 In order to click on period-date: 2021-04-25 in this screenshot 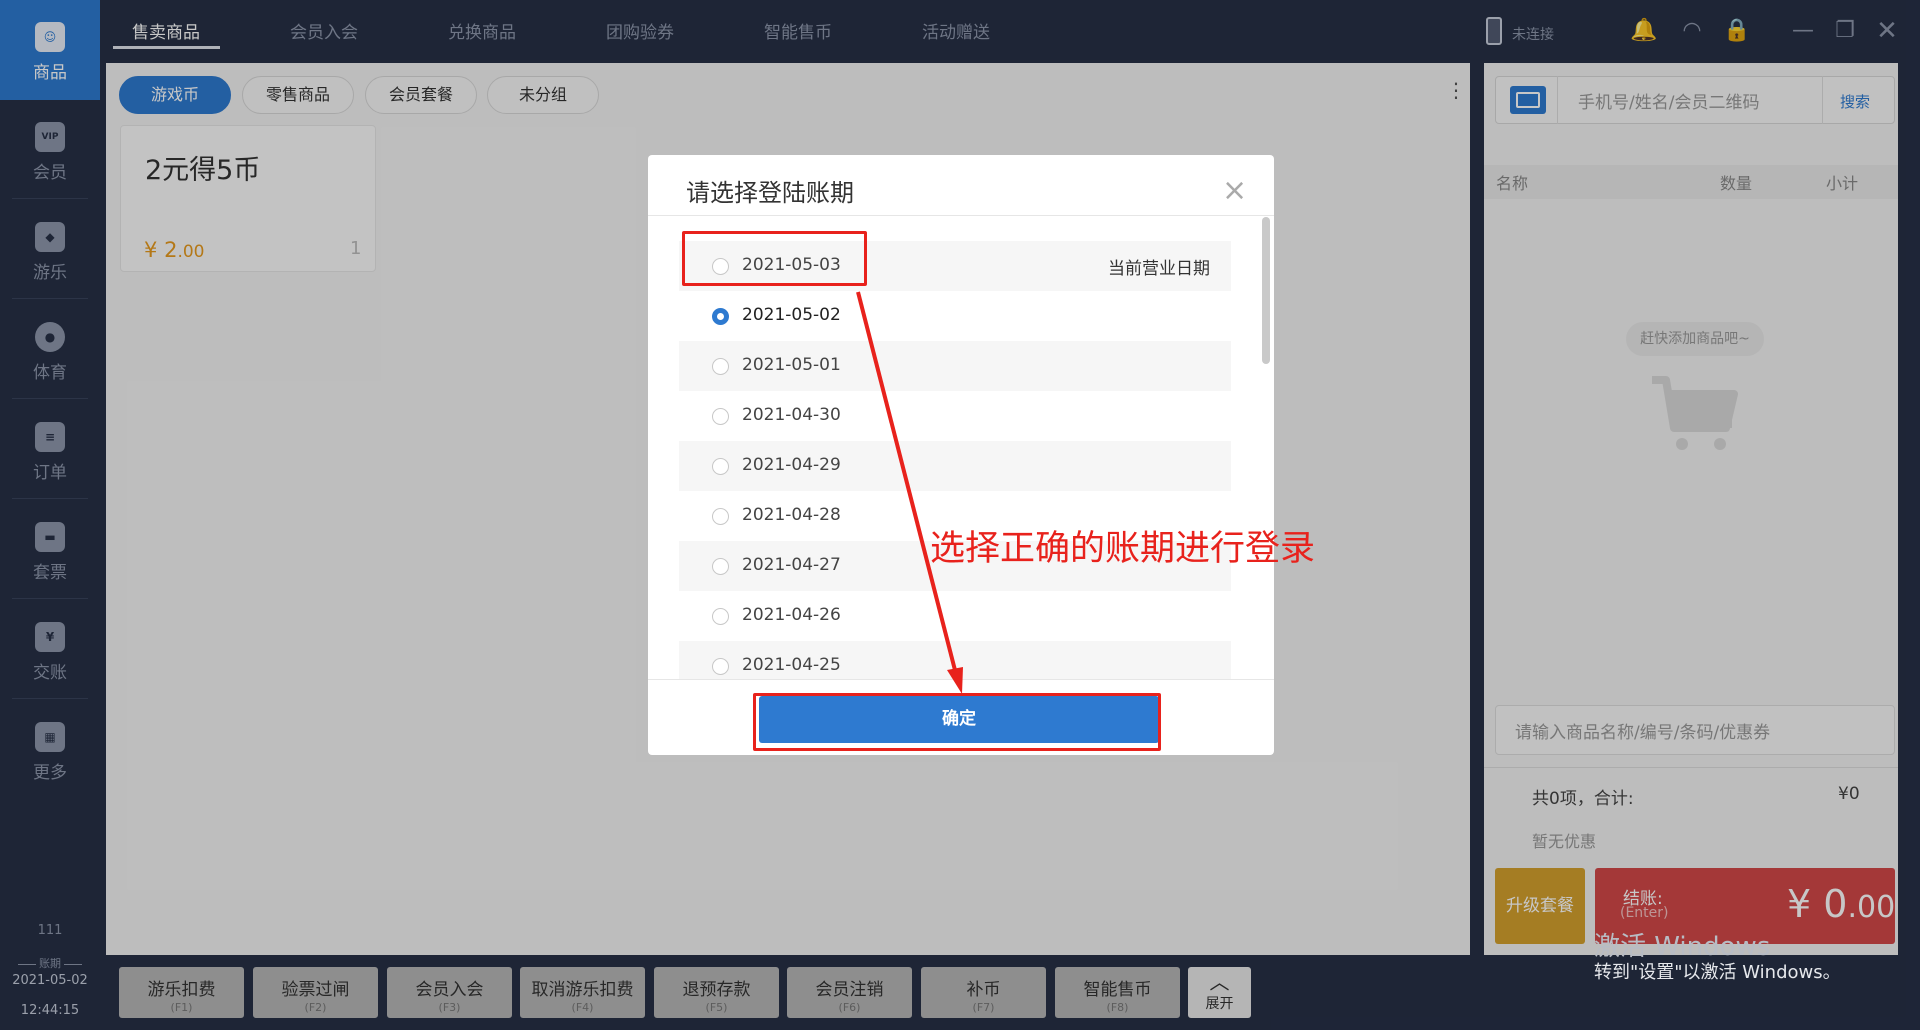, I will do `click(791, 665)`.